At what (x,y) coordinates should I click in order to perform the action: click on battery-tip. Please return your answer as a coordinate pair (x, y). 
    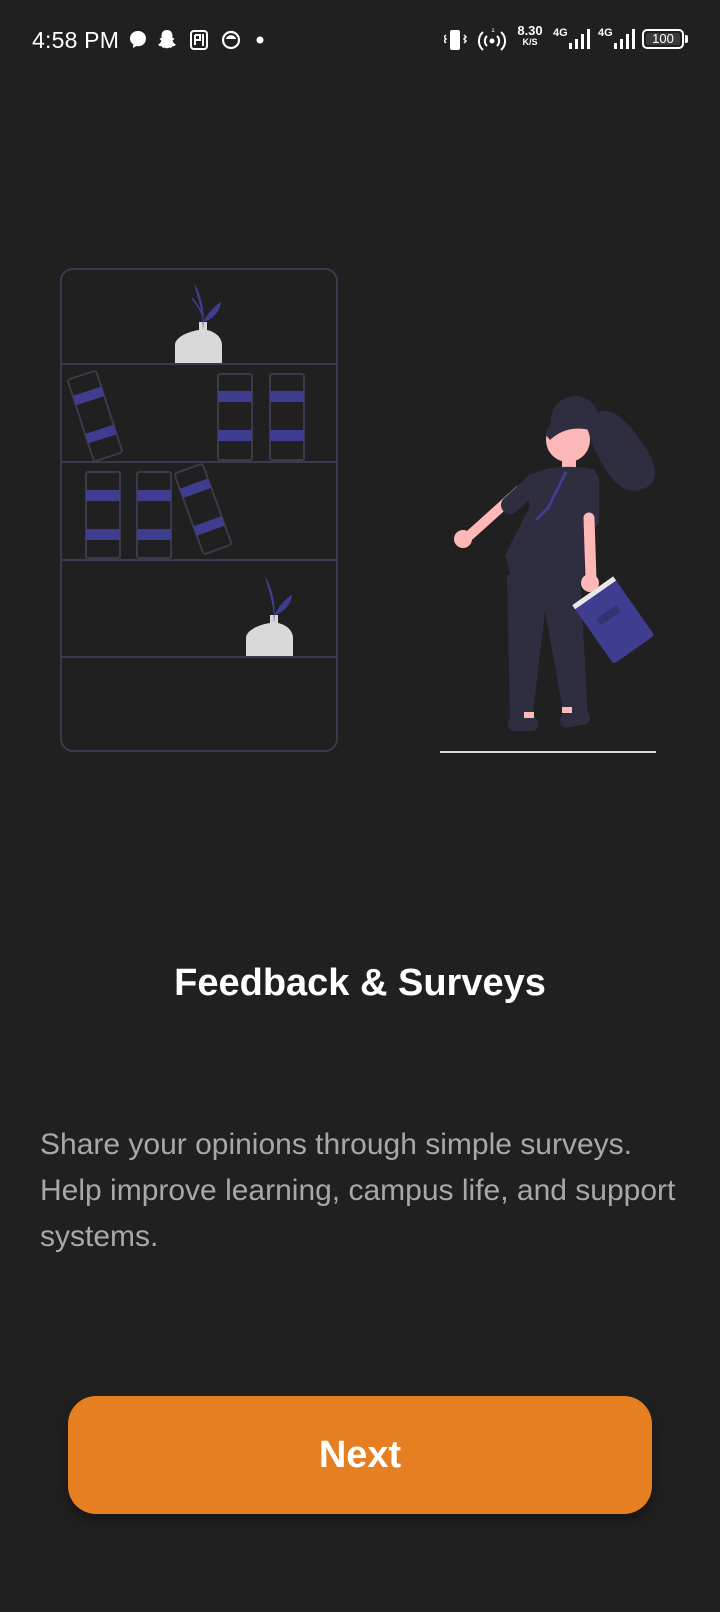
    Looking at the image, I should click on (686, 39).